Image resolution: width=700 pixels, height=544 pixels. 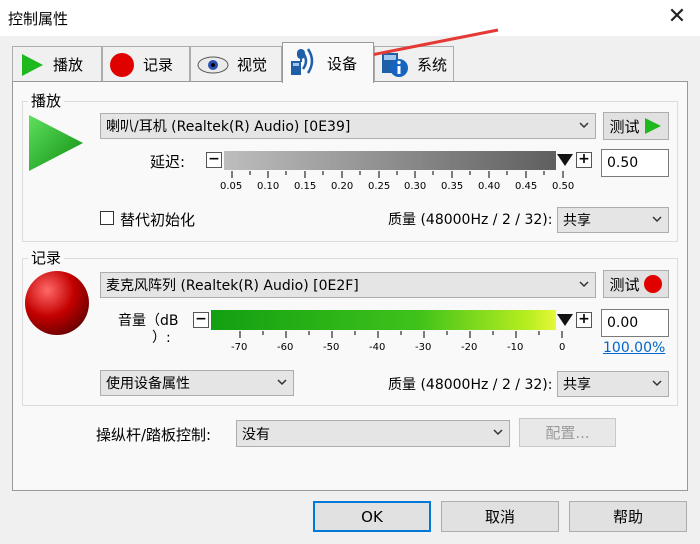 I want to click on volume-increase-button: +, so click(x=584, y=320).